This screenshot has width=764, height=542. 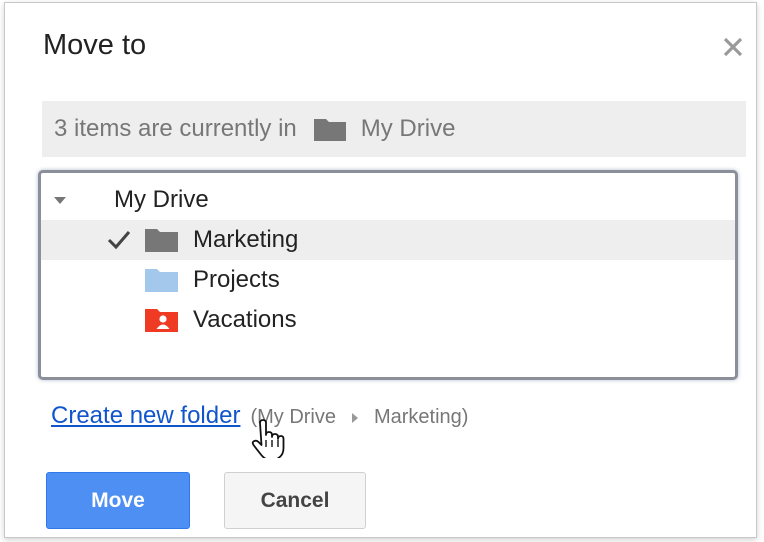 What do you see at coordinates (408, 128) in the screenshot?
I see `current-location-name: My Drive` at bounding box center [408, 128].